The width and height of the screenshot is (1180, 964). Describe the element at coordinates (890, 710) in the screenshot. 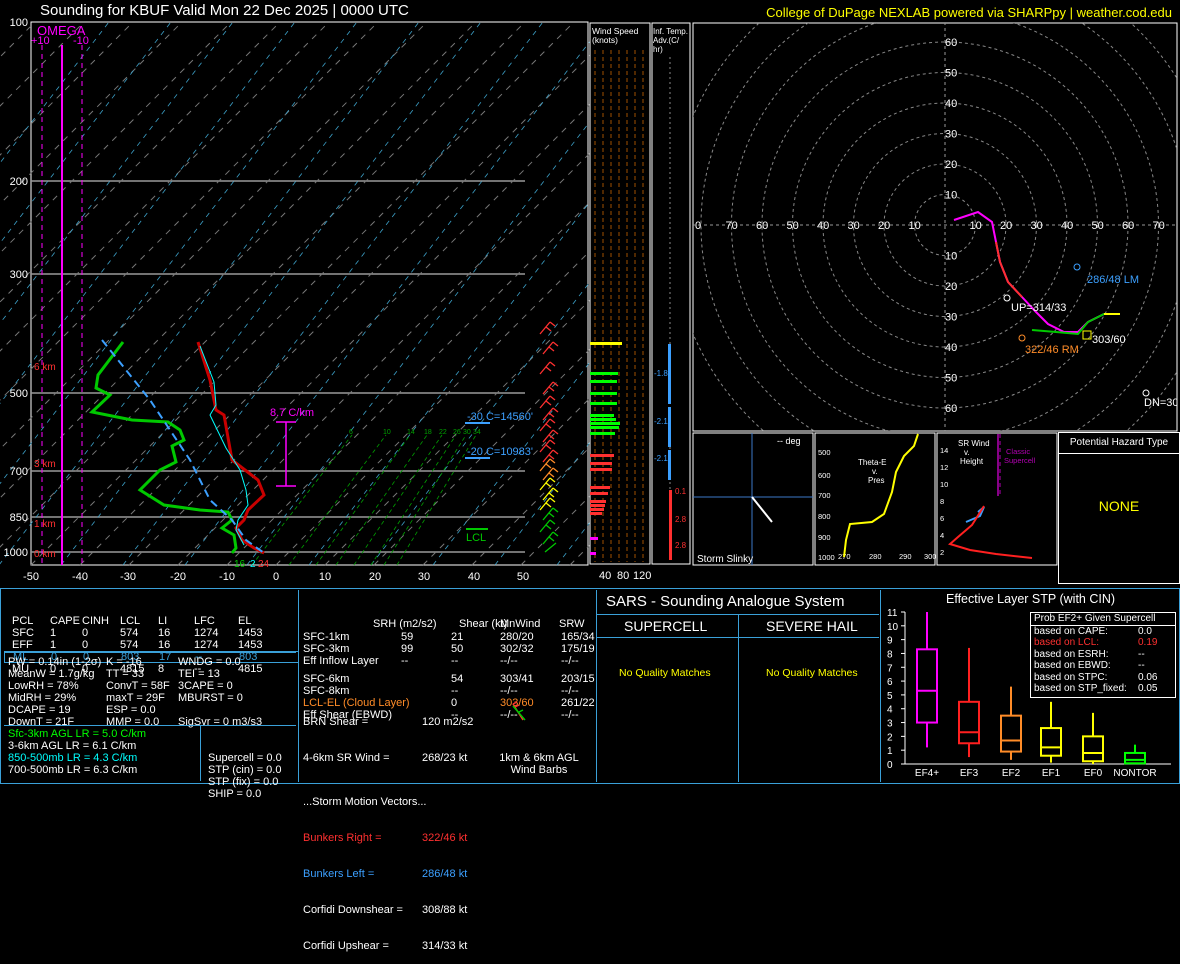

I see `stp-y-label: 4` at that location.